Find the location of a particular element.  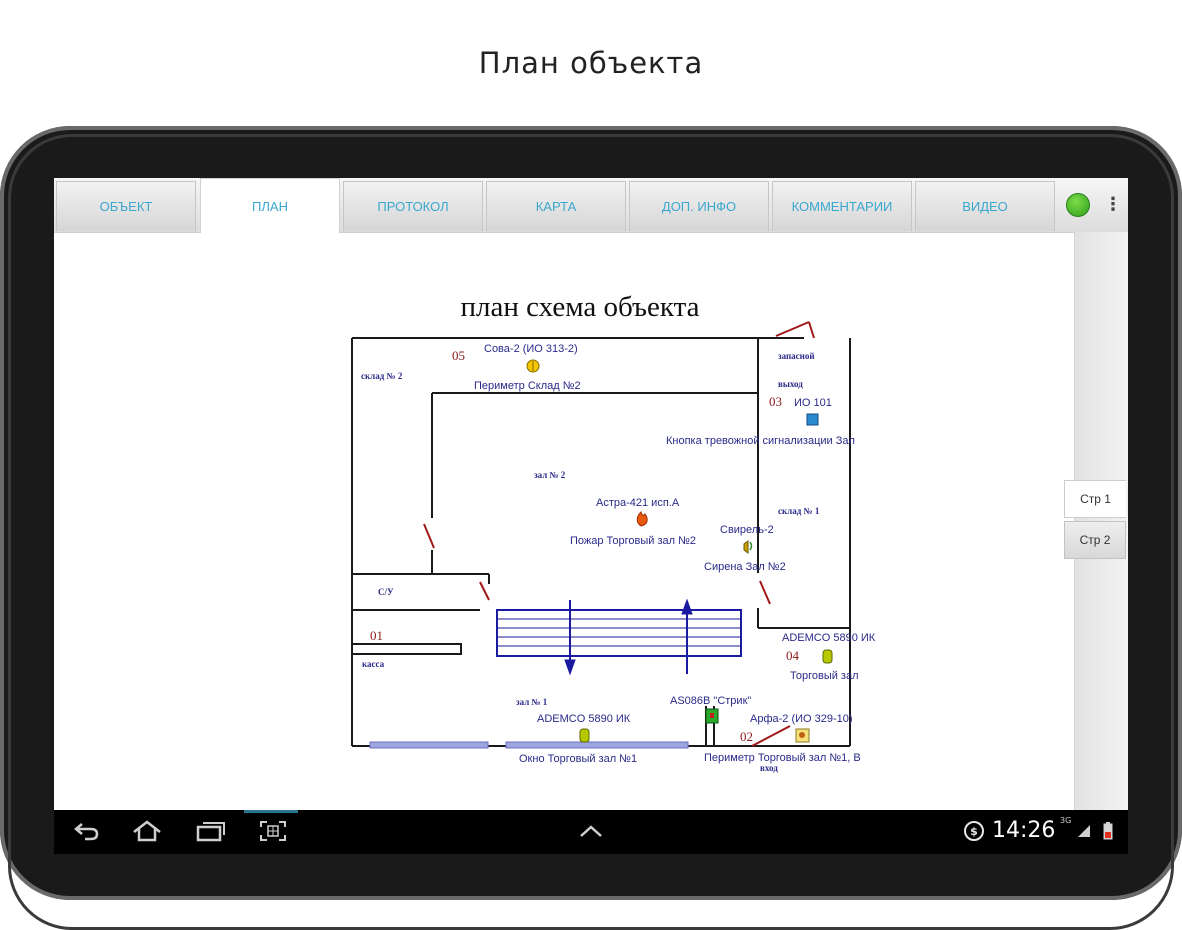

network-type: 3G is located at coordinates (1066, 820).